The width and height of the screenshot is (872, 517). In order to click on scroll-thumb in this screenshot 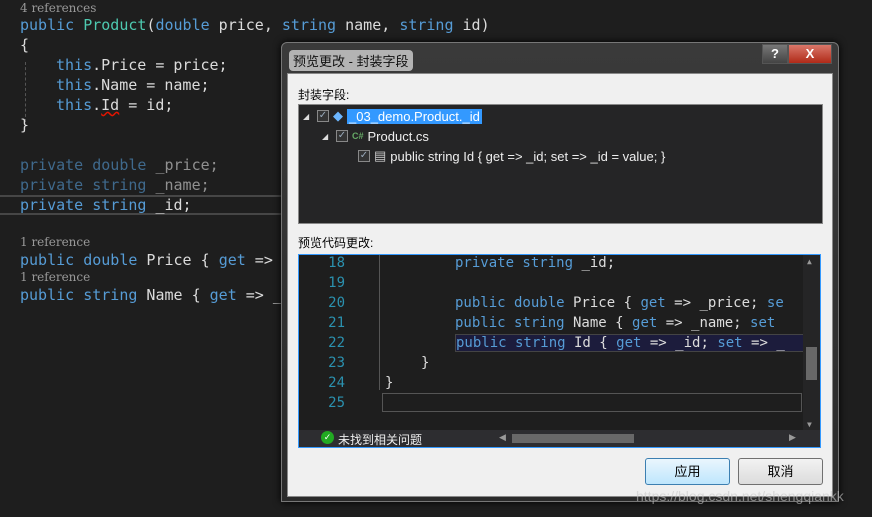, I will do `click(811, 363)`.